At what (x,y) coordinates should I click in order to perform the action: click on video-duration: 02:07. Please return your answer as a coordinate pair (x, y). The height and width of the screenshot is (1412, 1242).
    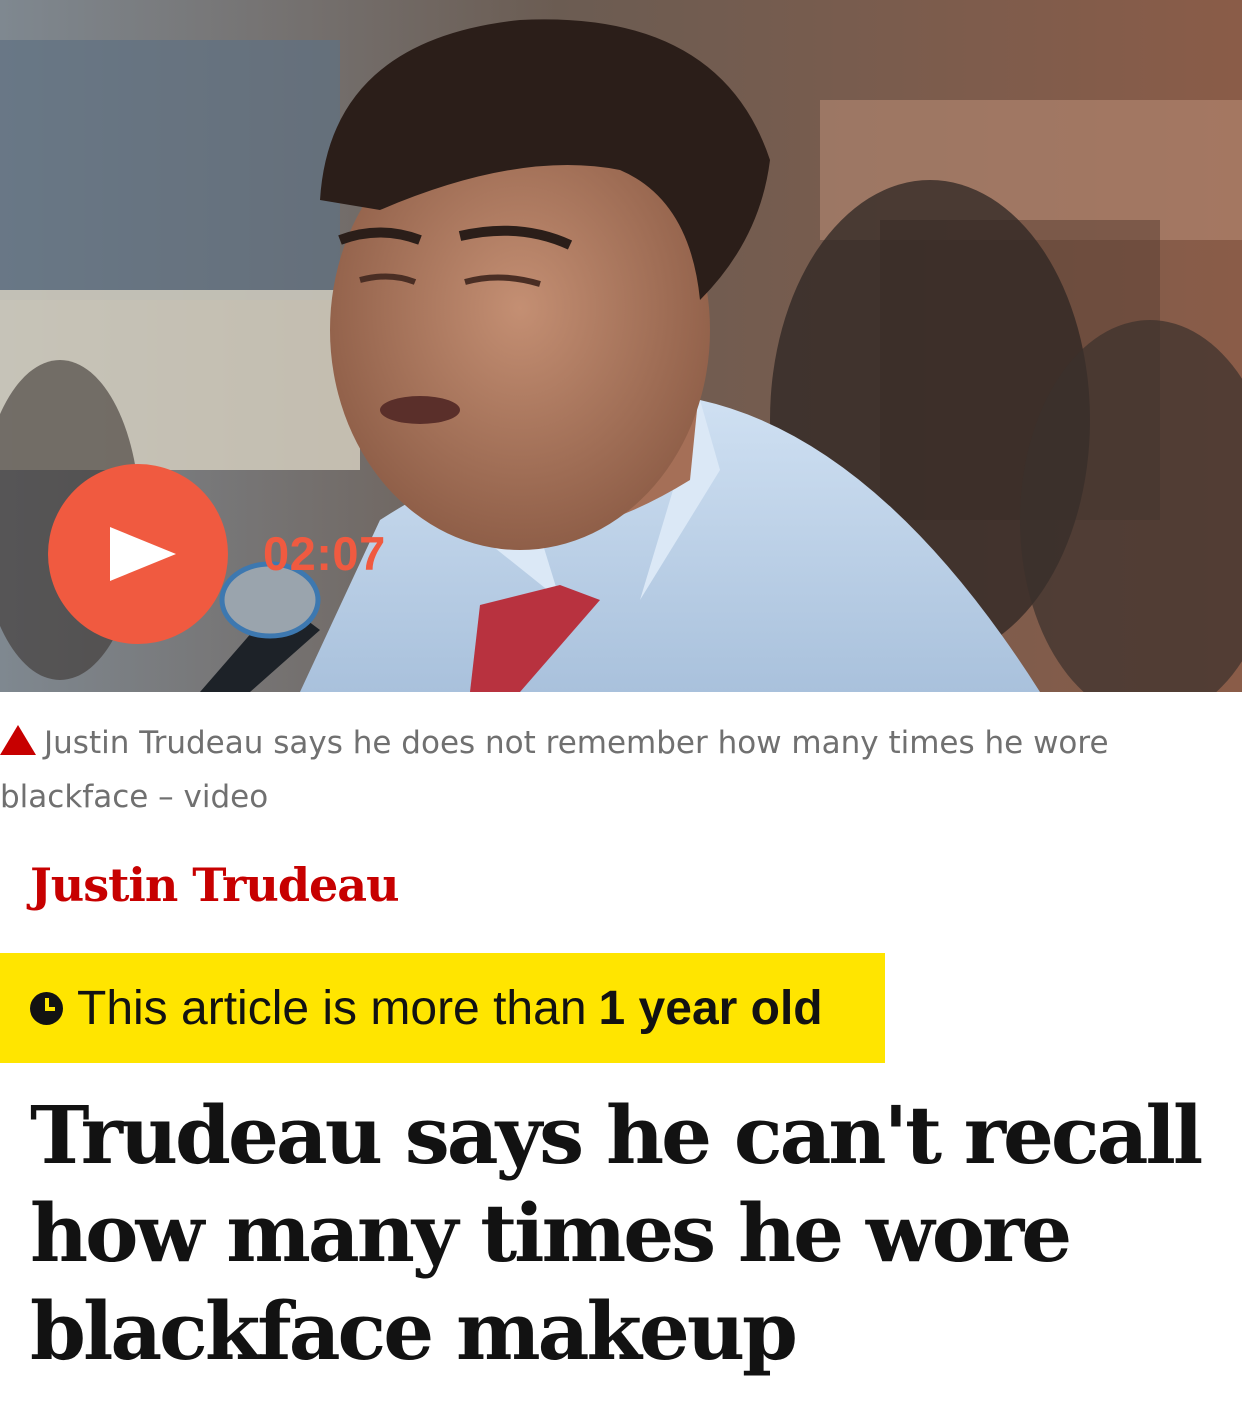
    Looking at the image, I should click on (324, 553).